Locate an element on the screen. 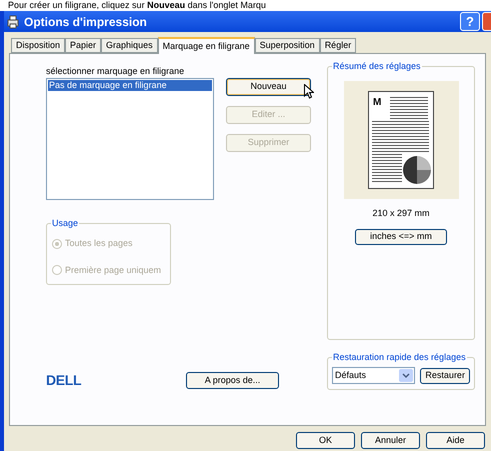  dell-logo: DELL is located at coordinates (64, 380).